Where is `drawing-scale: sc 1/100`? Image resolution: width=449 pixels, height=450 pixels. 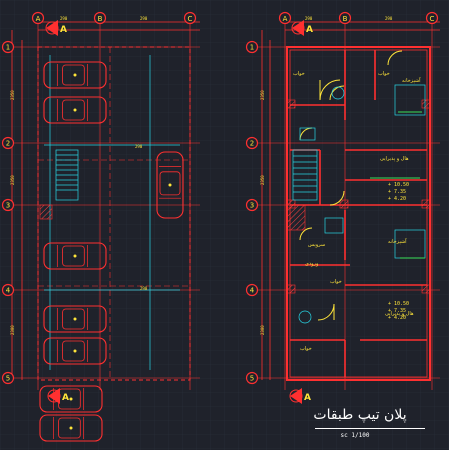
drawing-scale: sc 1/100 is located at coordinates (355, 436).